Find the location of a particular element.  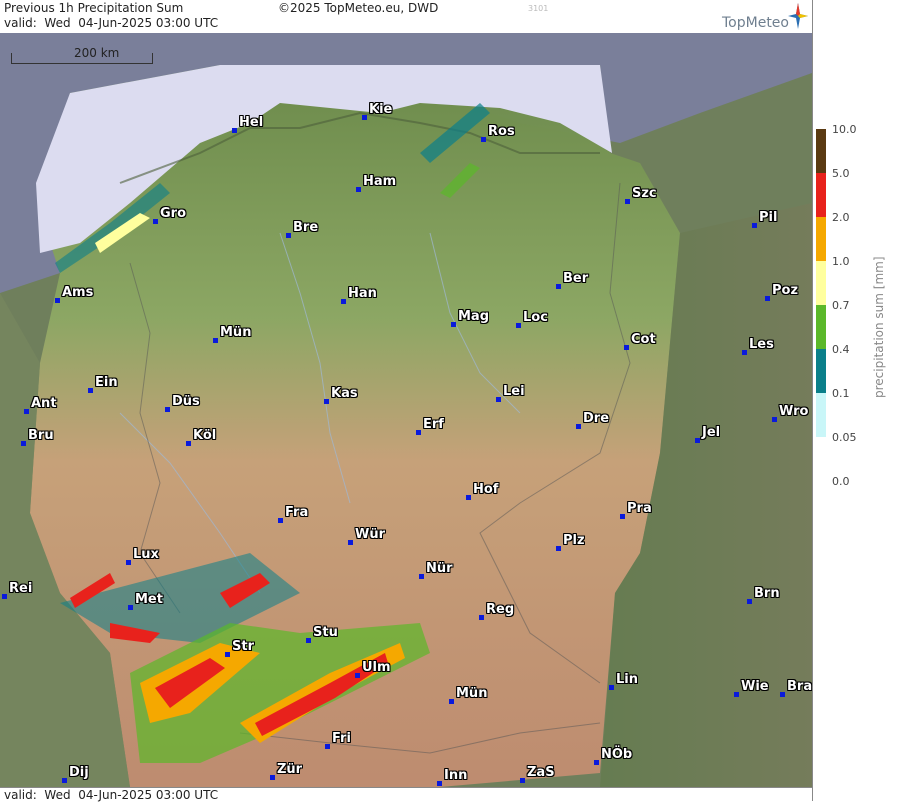

map-code: 3101 is located at coordinates (538, 8).